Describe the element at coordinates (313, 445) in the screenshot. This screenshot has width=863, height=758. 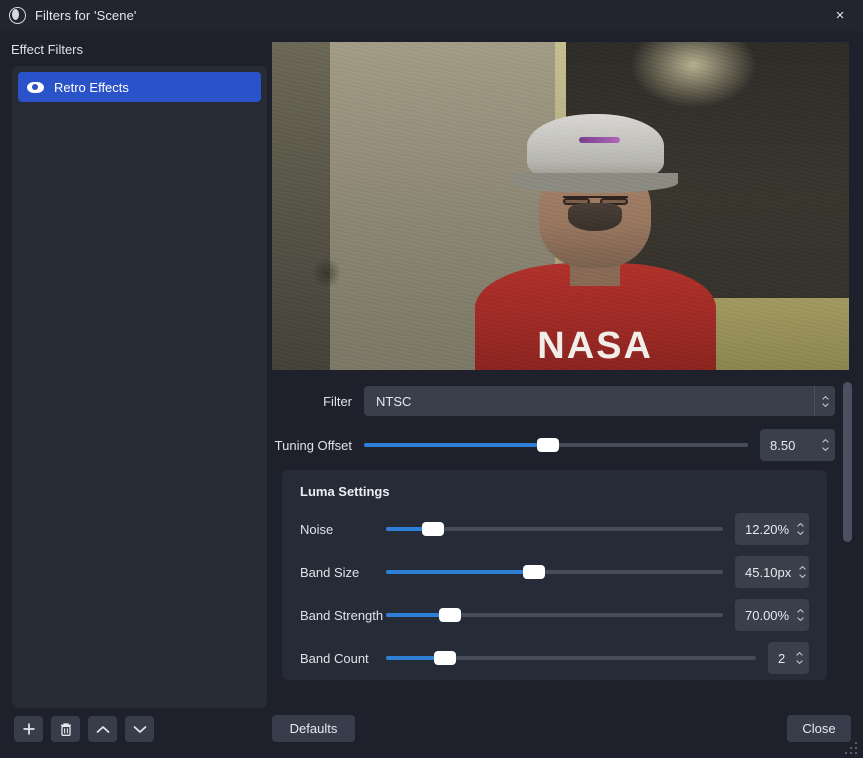
I see `tuning-offset-label: Tuning Offset` at that location.